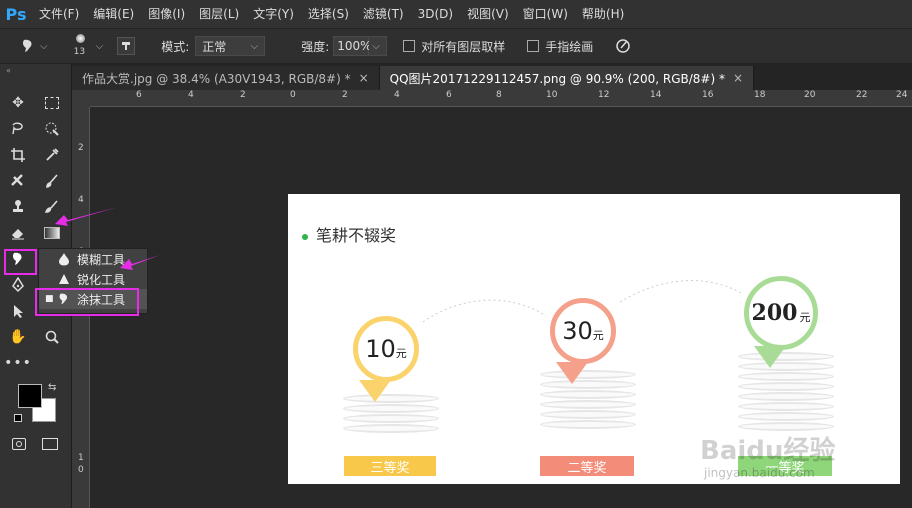  Describe the element at coordinates (30, 396) in the screenshot. I see `foreground-color-swatch` at that location.